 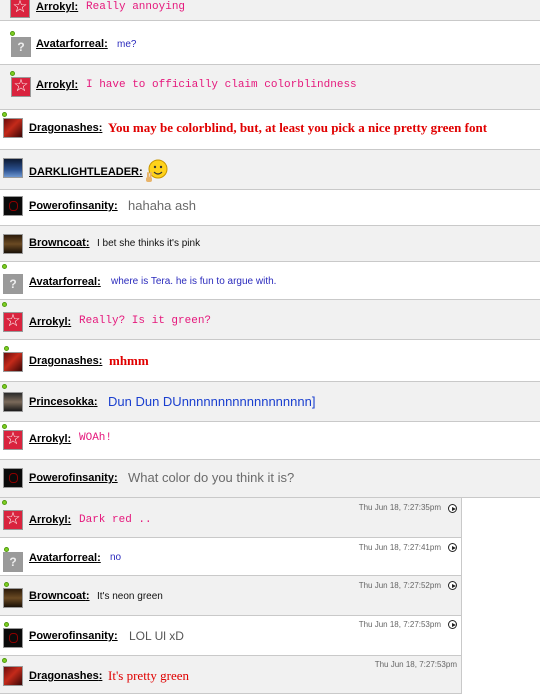 I want to click on timestamp: Thu Jun 18, 7:27:35pm, so click(x=399, y=507).